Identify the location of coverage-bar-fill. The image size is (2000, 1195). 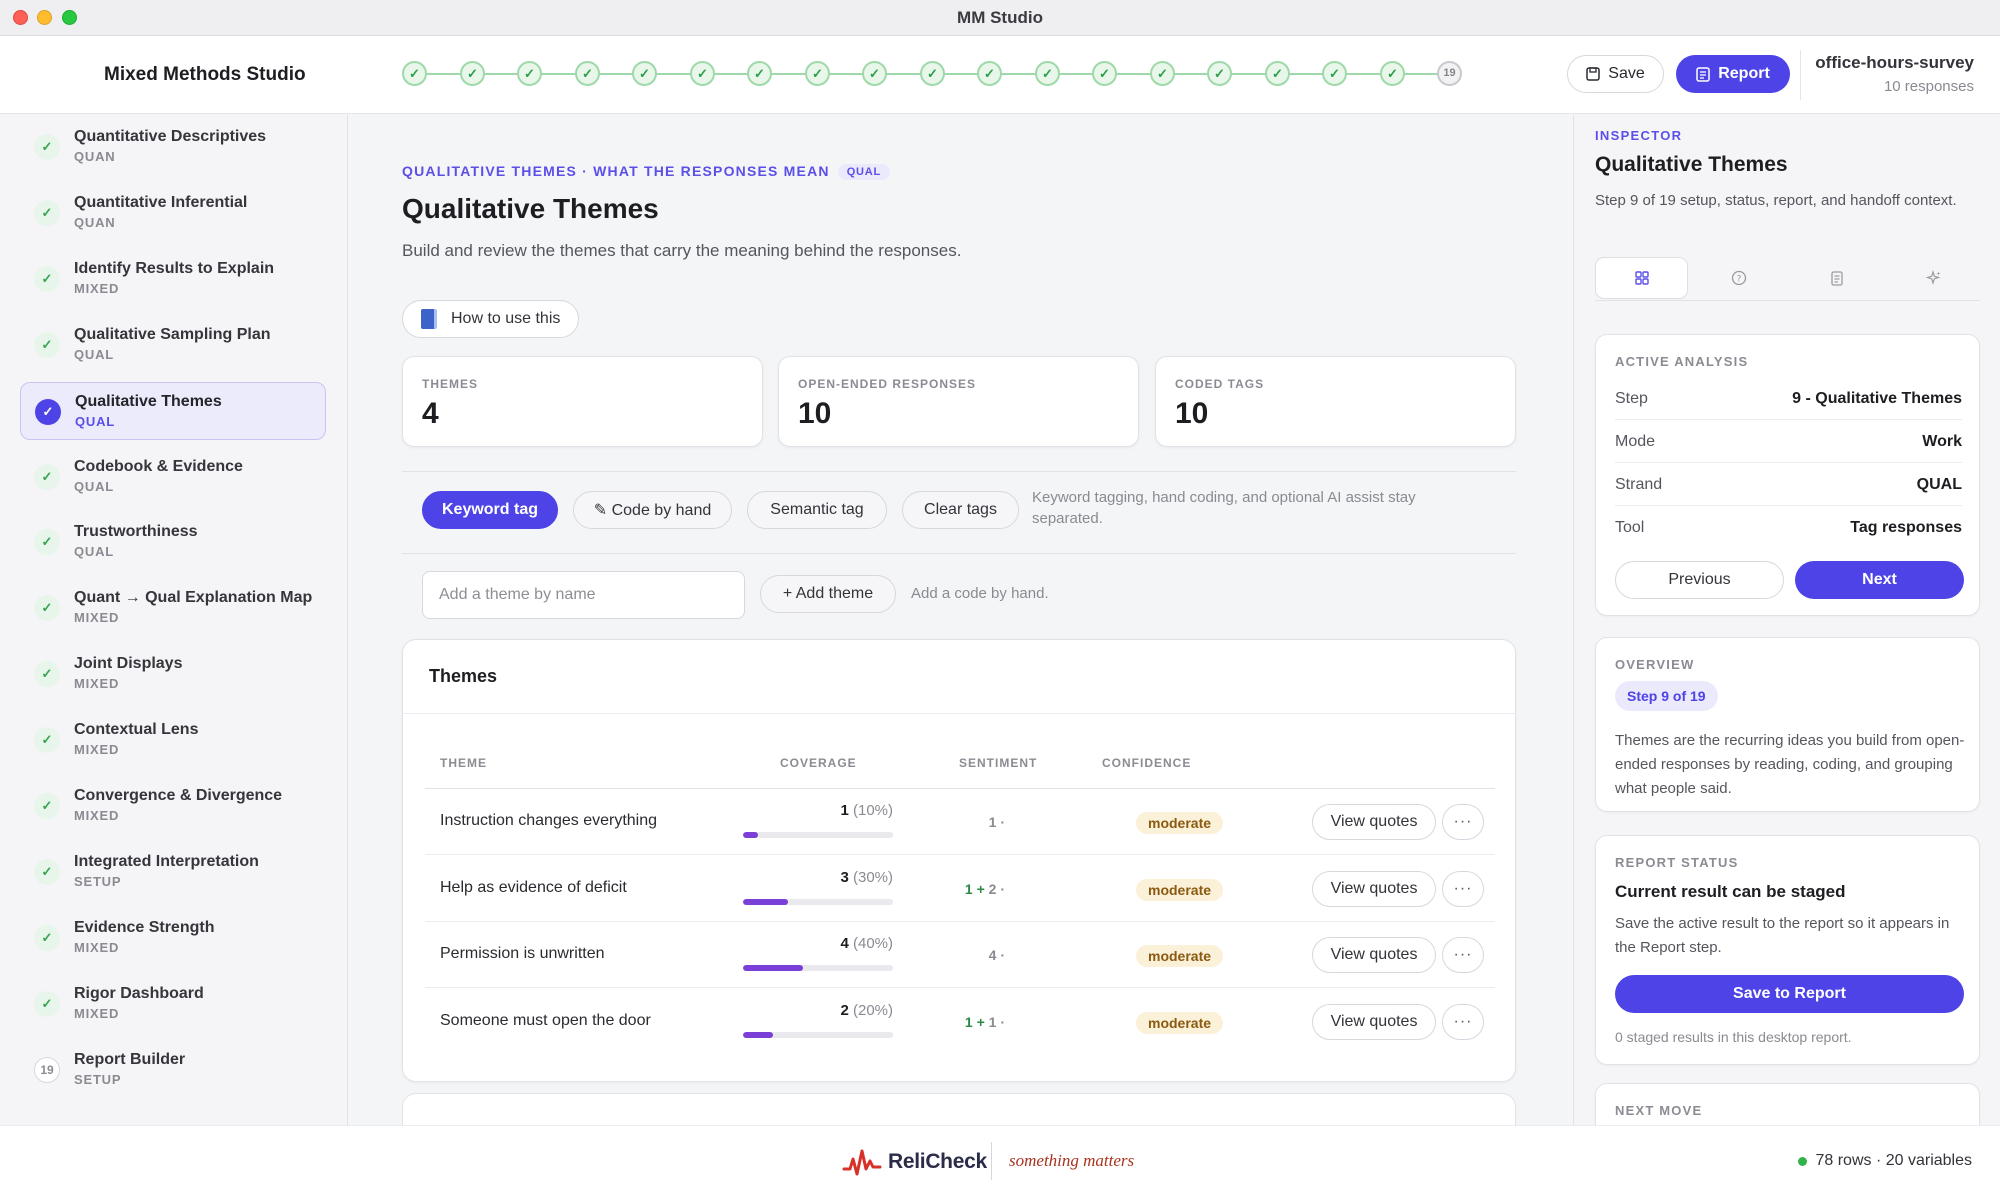
(773, 968).